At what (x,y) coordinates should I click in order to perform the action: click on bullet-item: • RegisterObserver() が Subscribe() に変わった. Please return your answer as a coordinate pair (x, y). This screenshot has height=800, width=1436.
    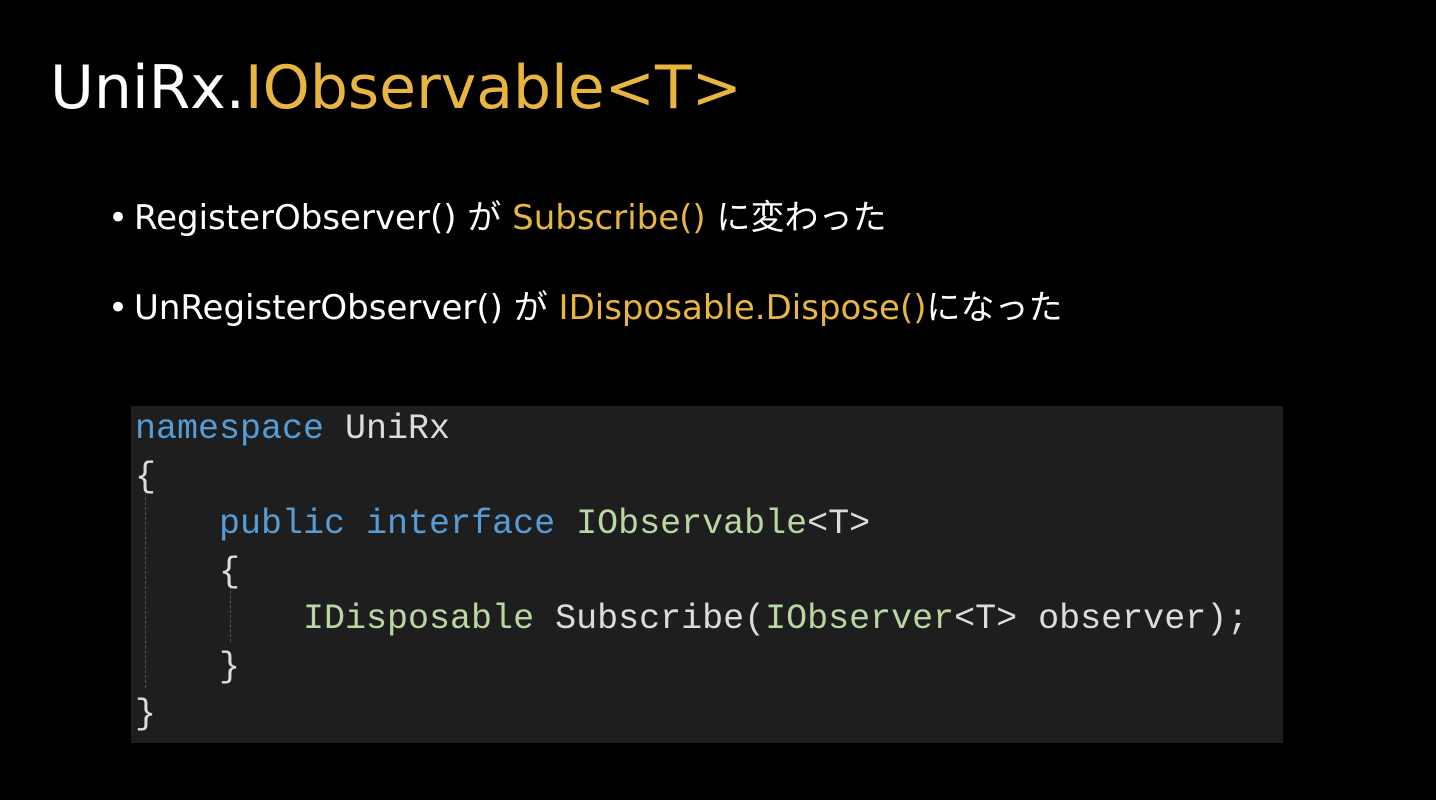
    Looking at the image, I should click on (497, 218).